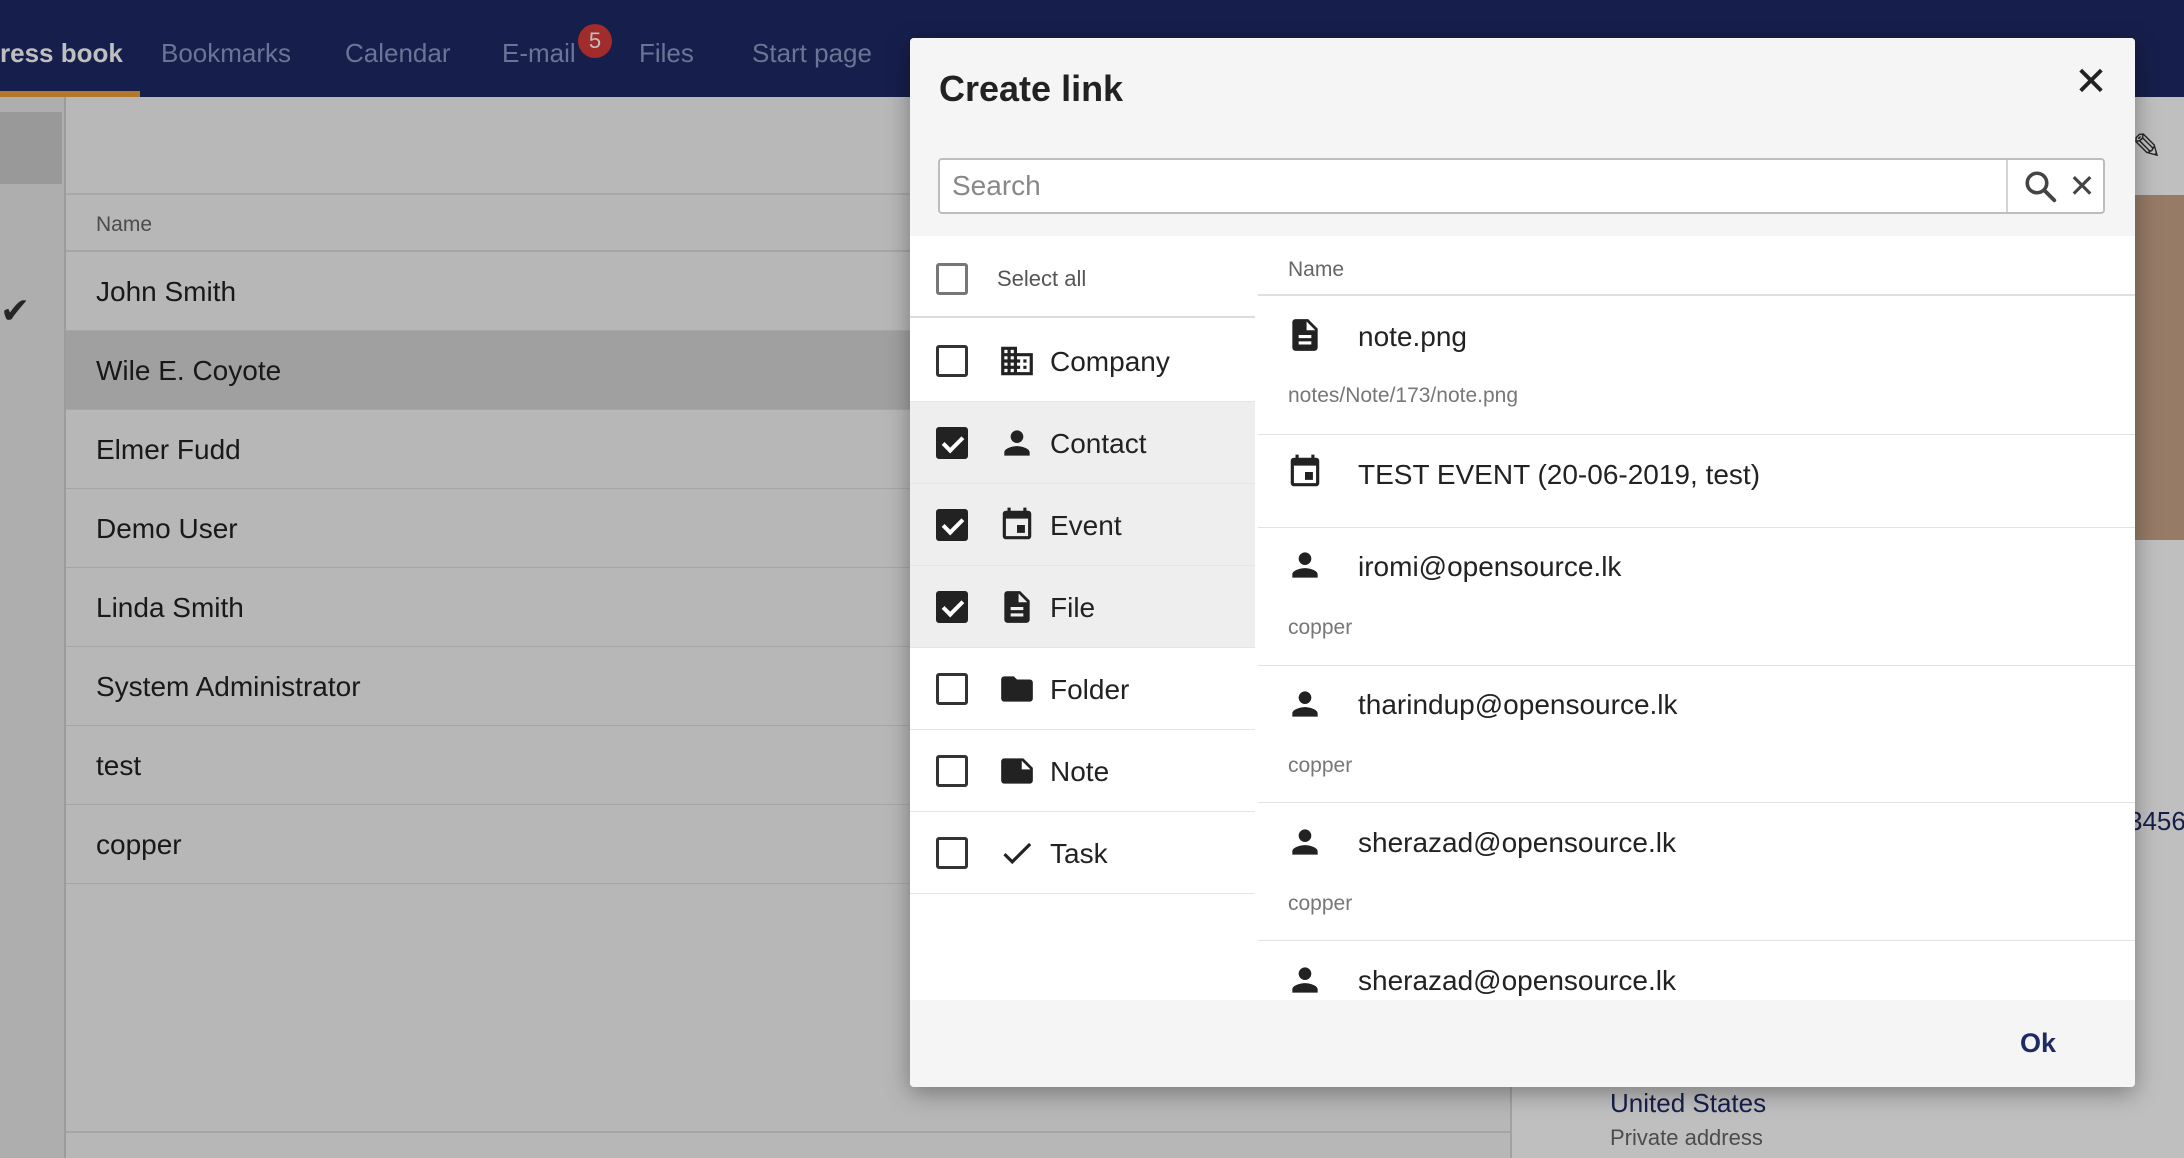 The width and height of the screenshot is (2184, 1158). I want to click on search-field: ✕, so click(1521, 186).